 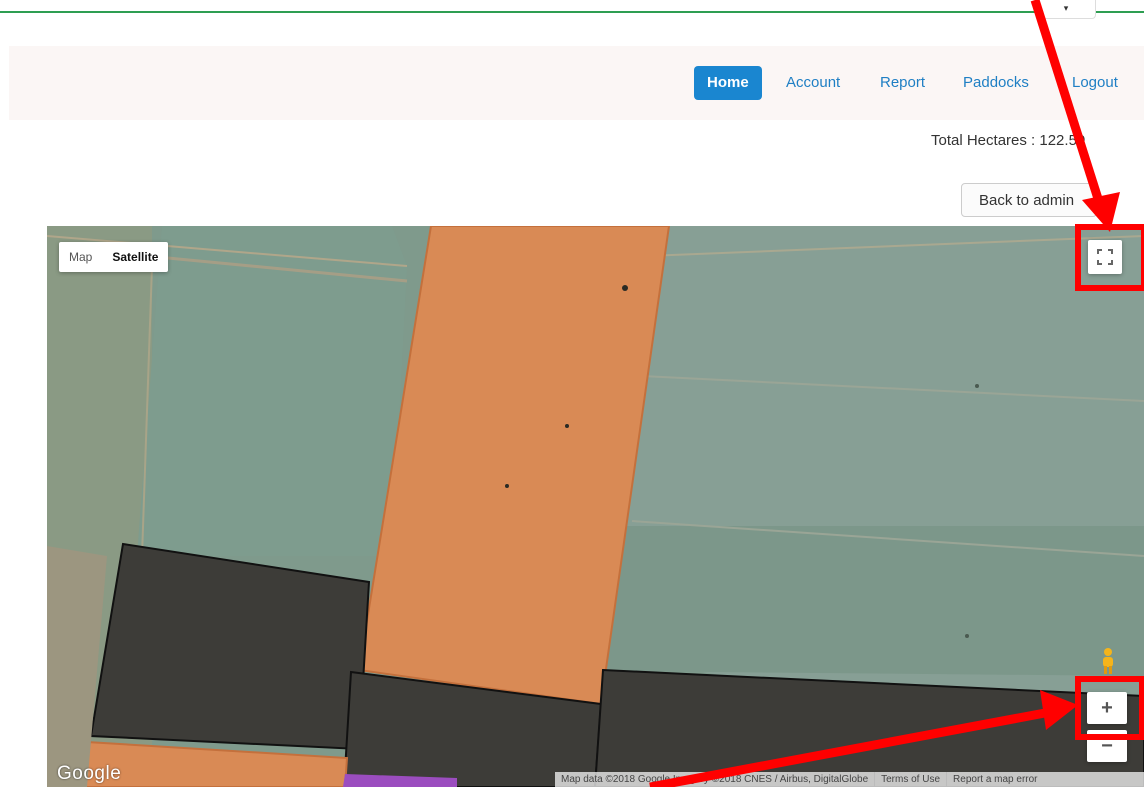 I want to click on fullscreen-icon, so click(x=1105, y=257).